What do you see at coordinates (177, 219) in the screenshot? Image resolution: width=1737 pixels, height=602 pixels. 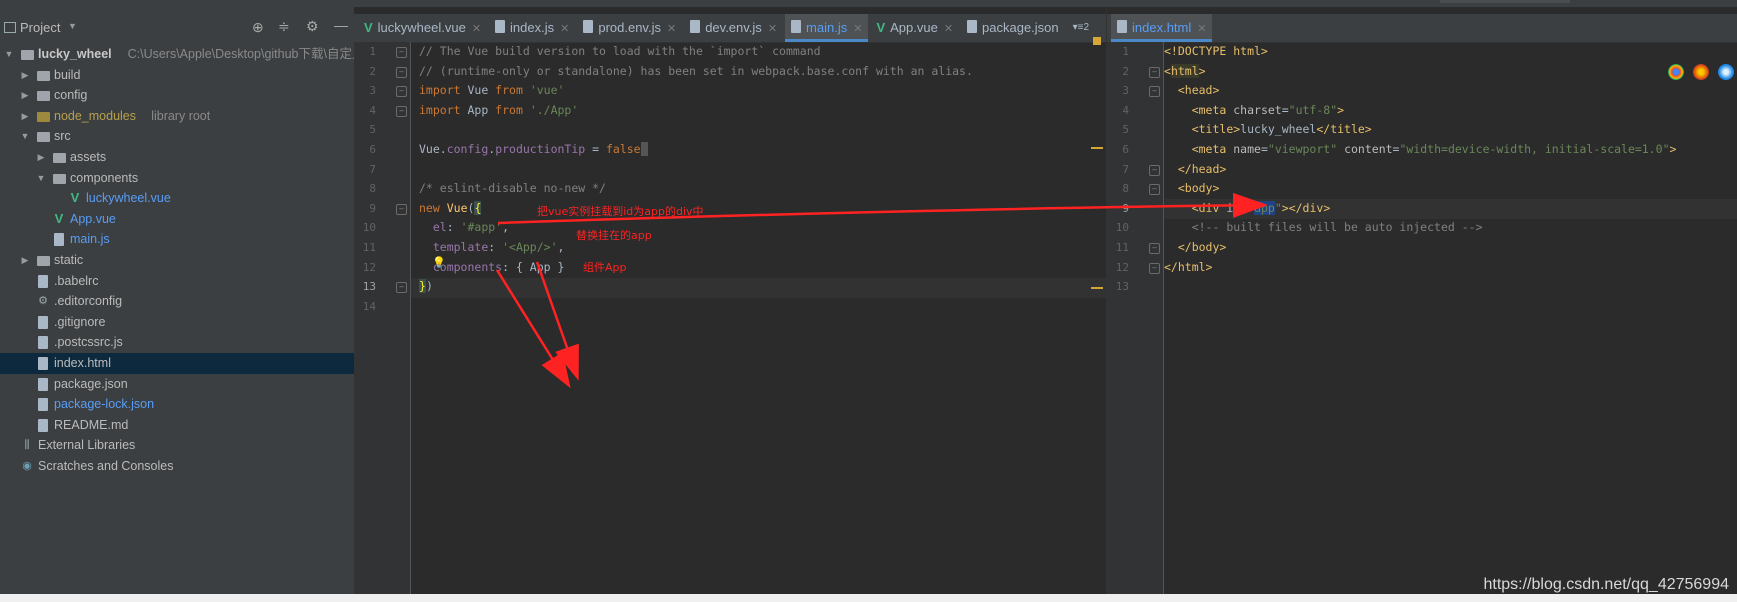 I see `tree-item-app-vue: V App.vue` at bounding box center [177, 219].